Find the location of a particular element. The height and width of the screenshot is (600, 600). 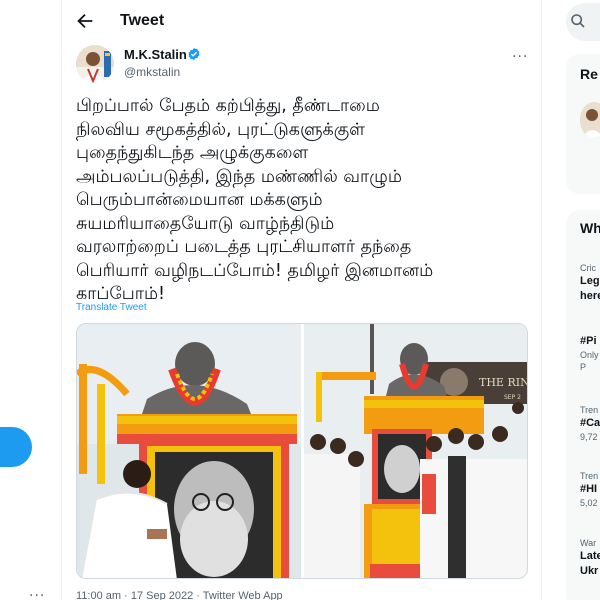

trend-item: Cric Leg here is located at coordinates (590, 283).